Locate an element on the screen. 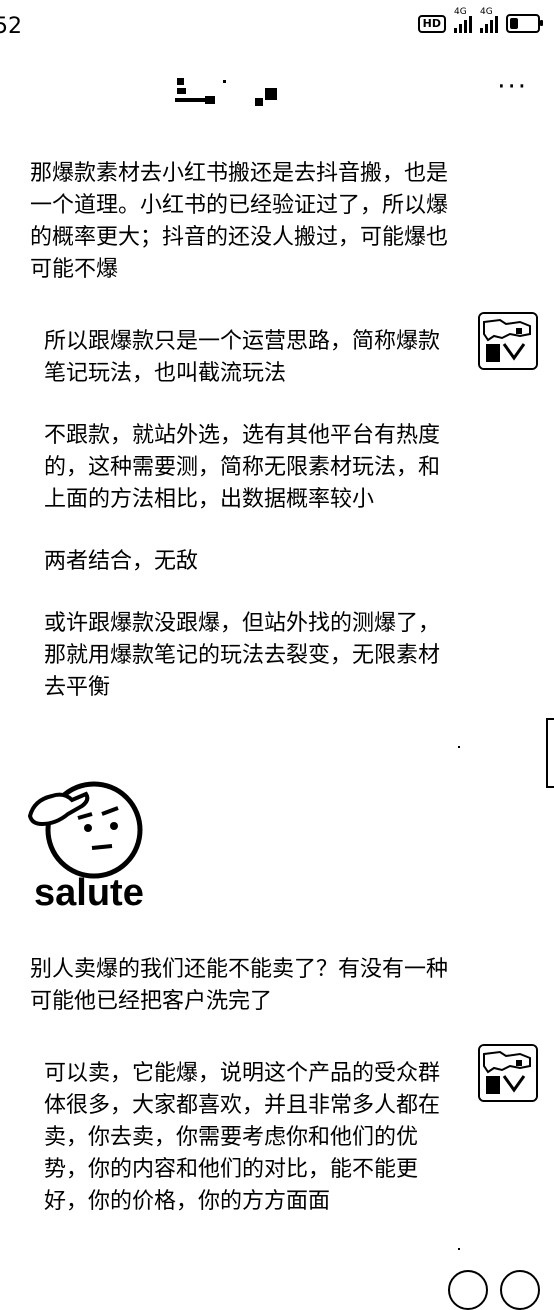  chat-header: ··· is located at coordinates (277, 90).